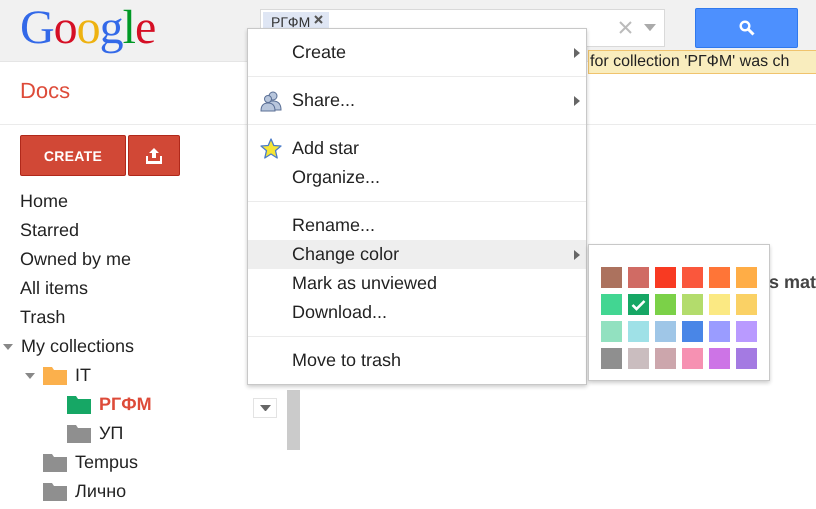 The height and width of the screenshot is (509, 816). Describe the element at coordinates (792, 282) in the screenshot. I see `heading-text: s mat` at that location.